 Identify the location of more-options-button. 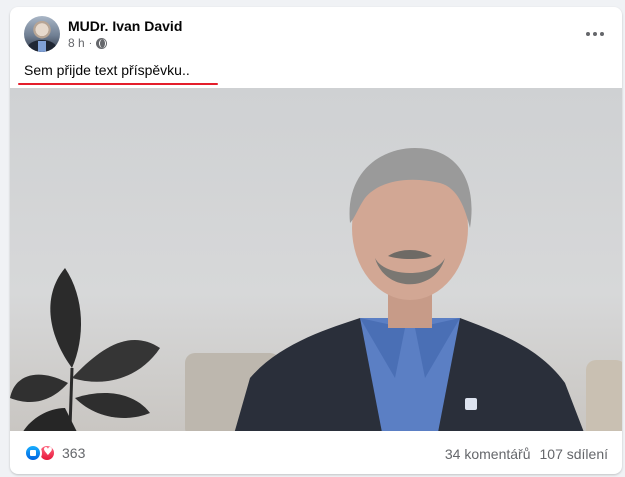
(595, 34).